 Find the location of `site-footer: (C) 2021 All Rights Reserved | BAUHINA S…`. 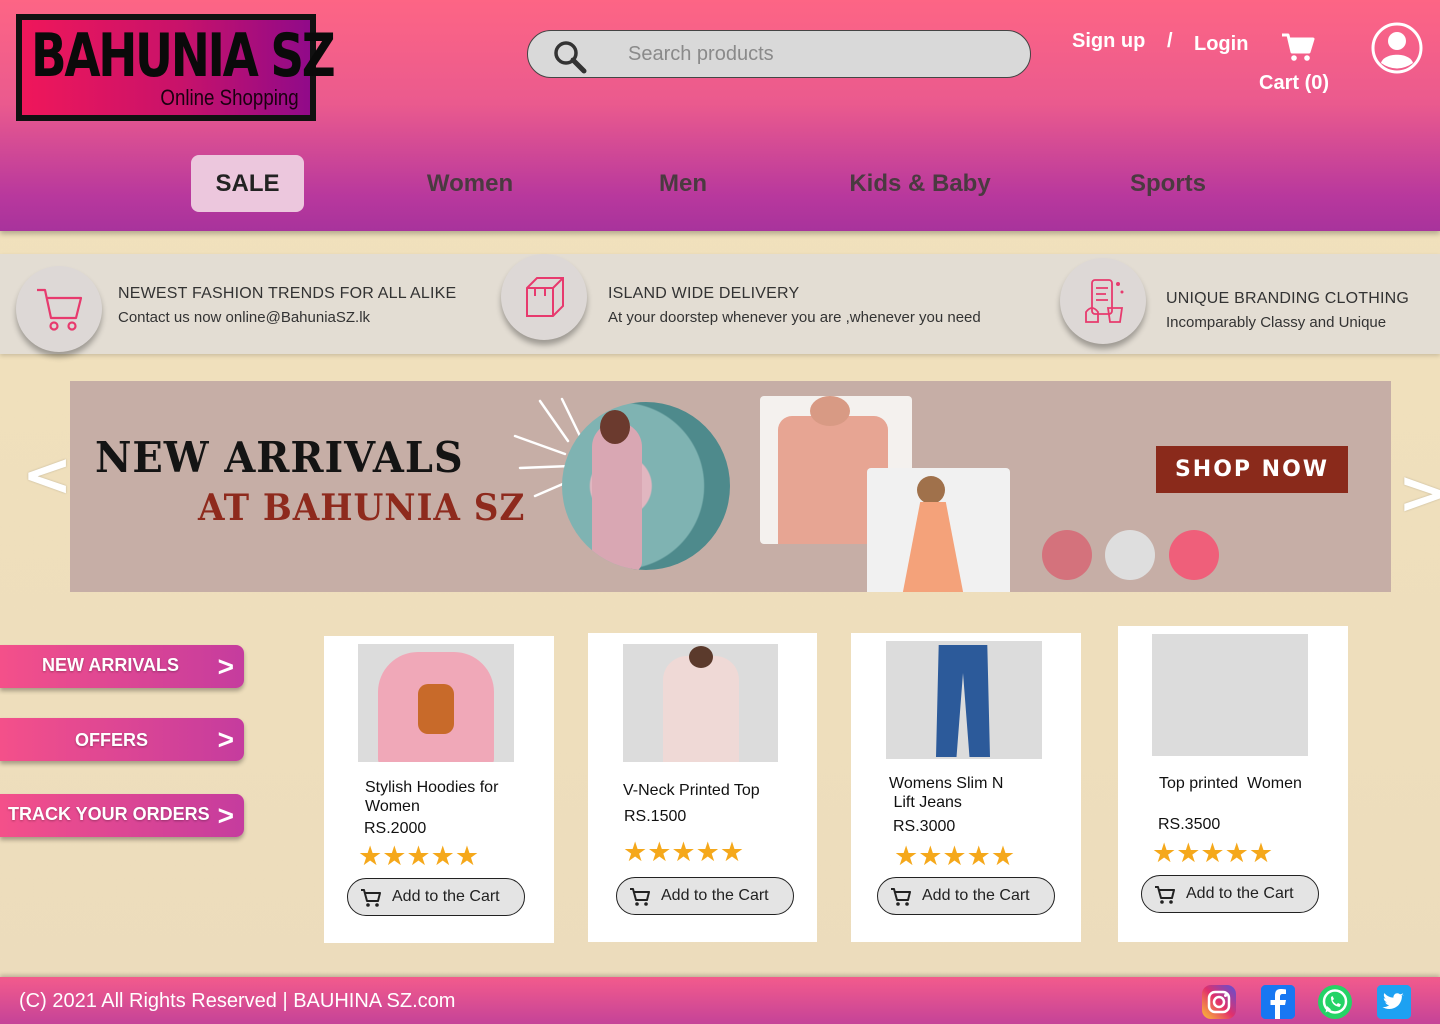

site-footer: (C) 2021 All Rights Reserved | BAUHINA S… is located at coordinates (720, 1000).